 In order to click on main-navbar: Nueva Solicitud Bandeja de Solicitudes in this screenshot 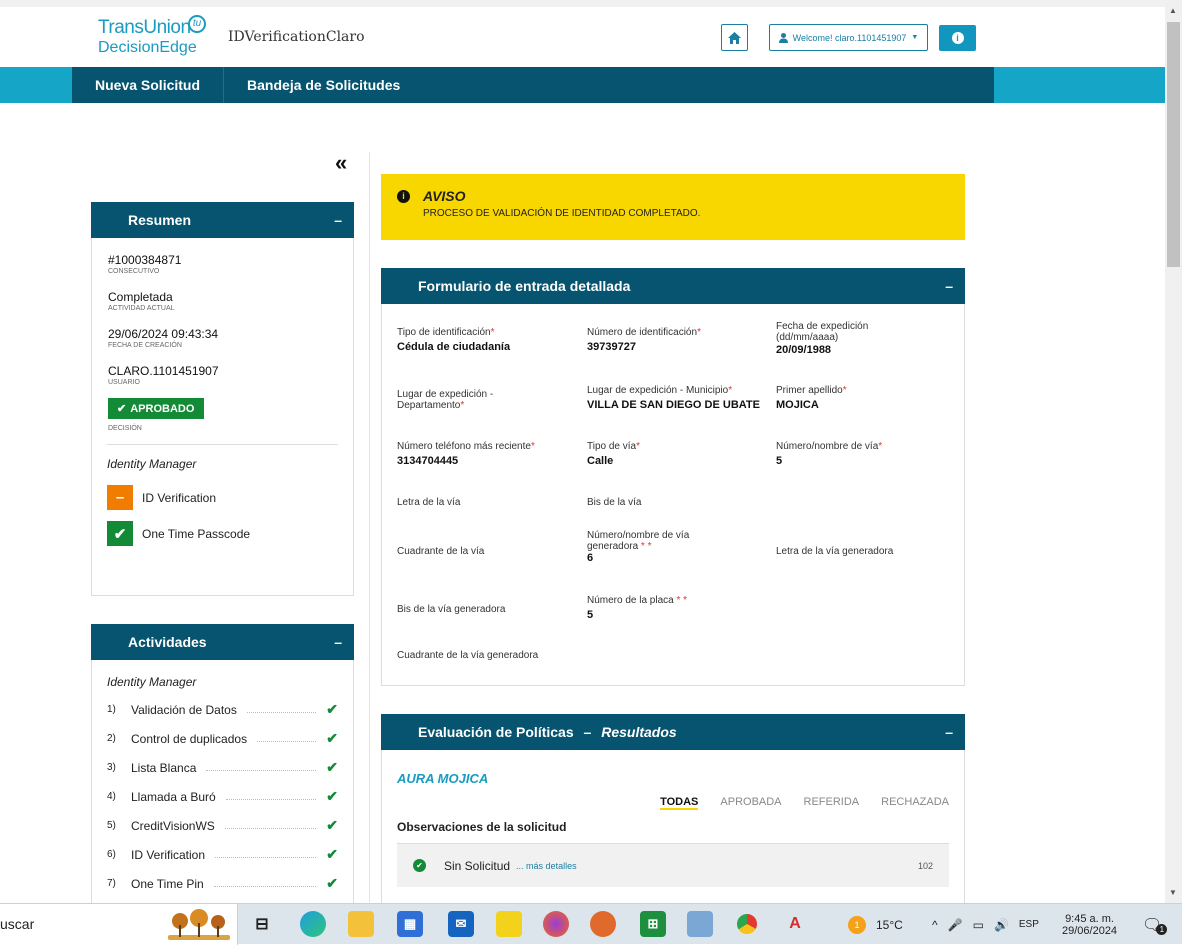, I will do `click(582, 85)`.